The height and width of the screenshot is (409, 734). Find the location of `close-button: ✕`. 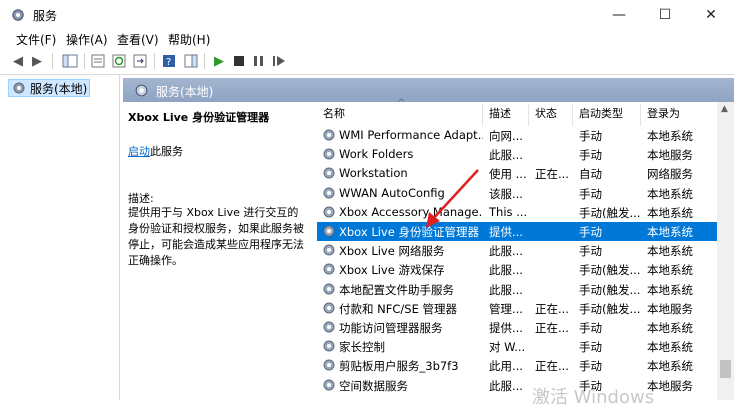

close-button: ✕ is located at coordinates (711, 14).